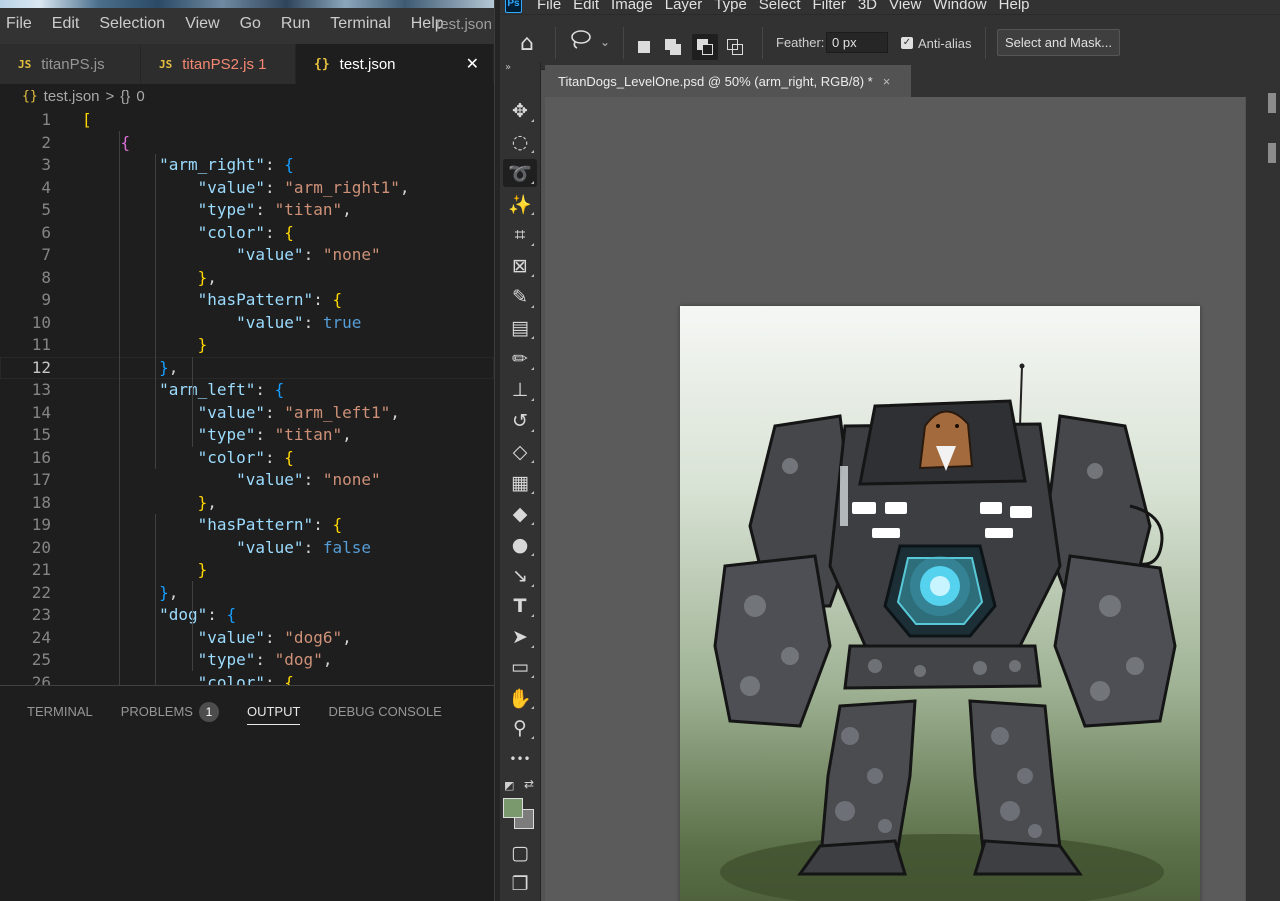  I want to click on swap-colors-icon: ⇄, so click(529, 784).